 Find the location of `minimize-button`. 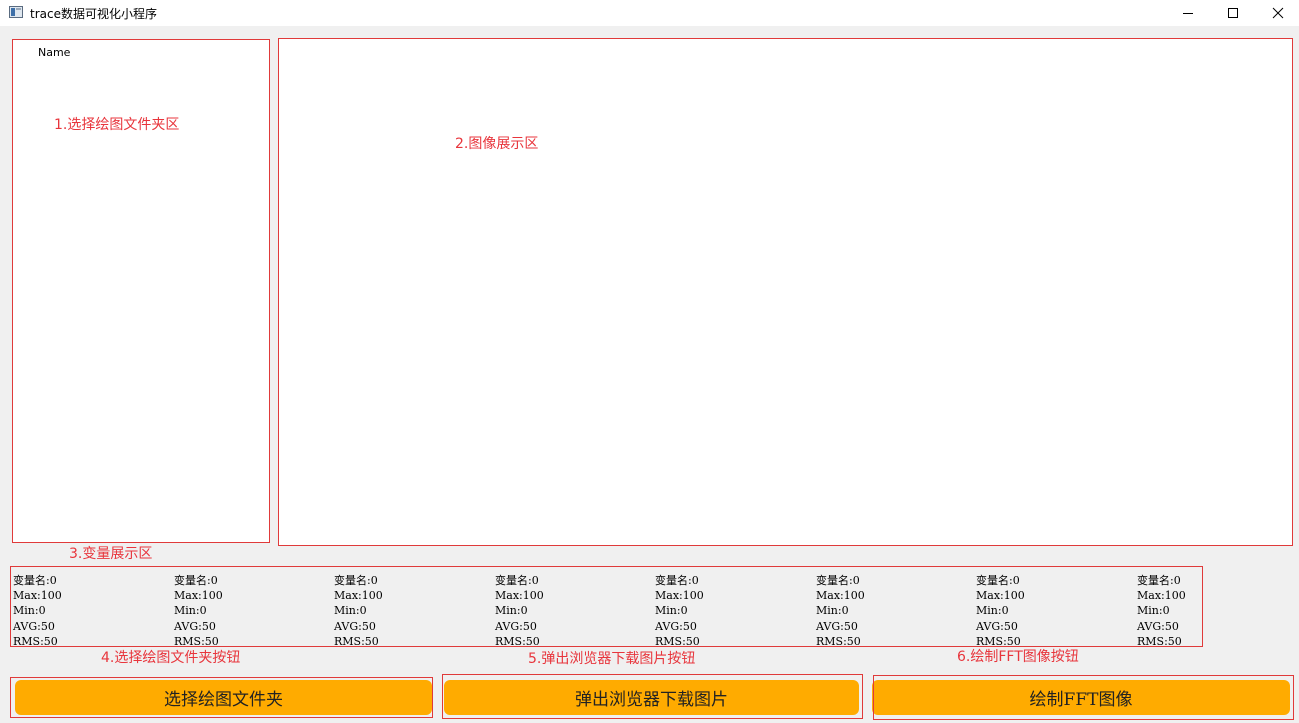

minimize-button is located at coordinates (1188, 13).